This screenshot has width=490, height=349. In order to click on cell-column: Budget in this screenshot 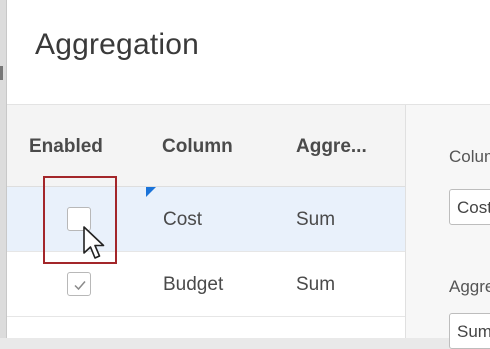, I will do `click(193, 284)`.